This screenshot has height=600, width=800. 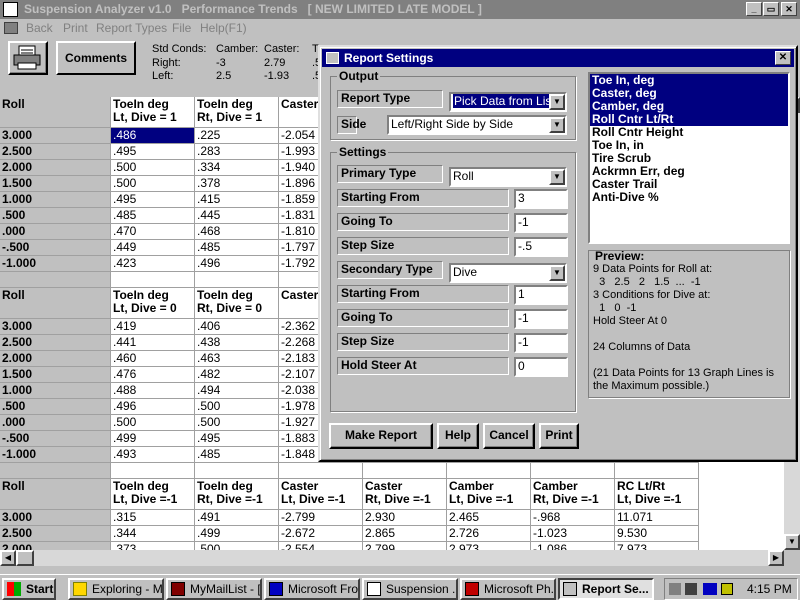 I want to click on step-size-input: -.5, so click(x=541, y=247).